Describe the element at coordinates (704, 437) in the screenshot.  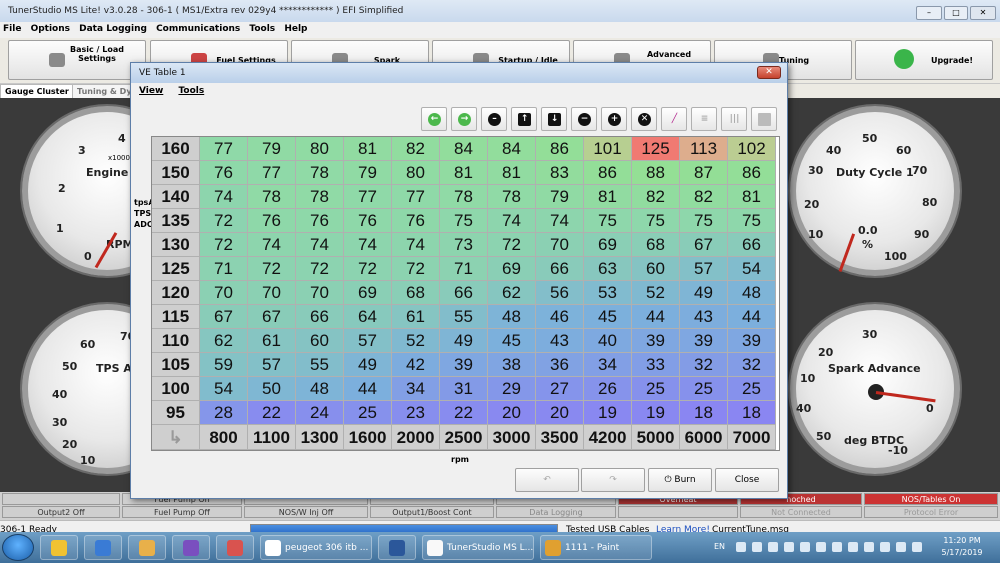
I see `x-axis-cell: 6000` at that location.